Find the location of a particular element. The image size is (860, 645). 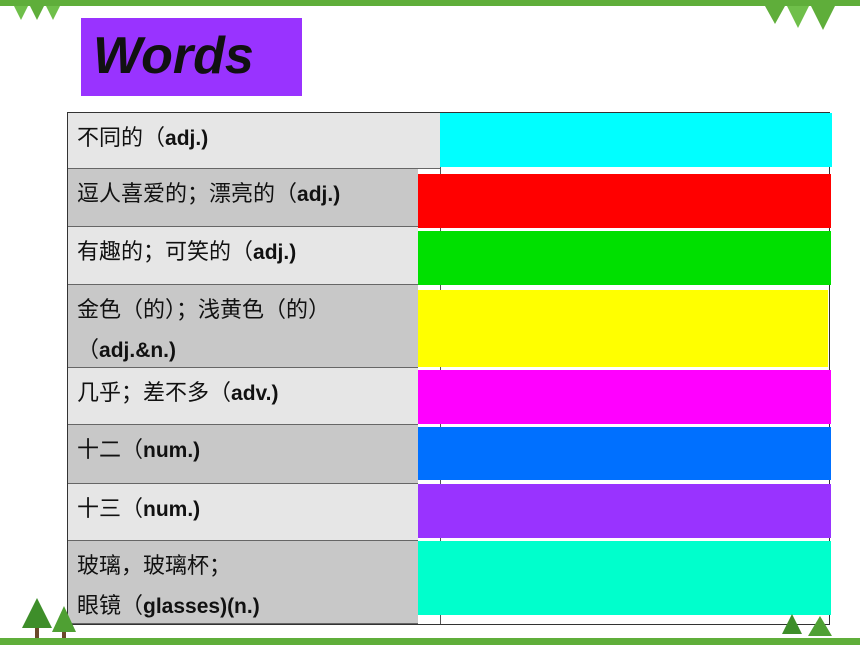

definition-line: 有趣的；可笑的（adj.) is located at coordinates (247, 253).